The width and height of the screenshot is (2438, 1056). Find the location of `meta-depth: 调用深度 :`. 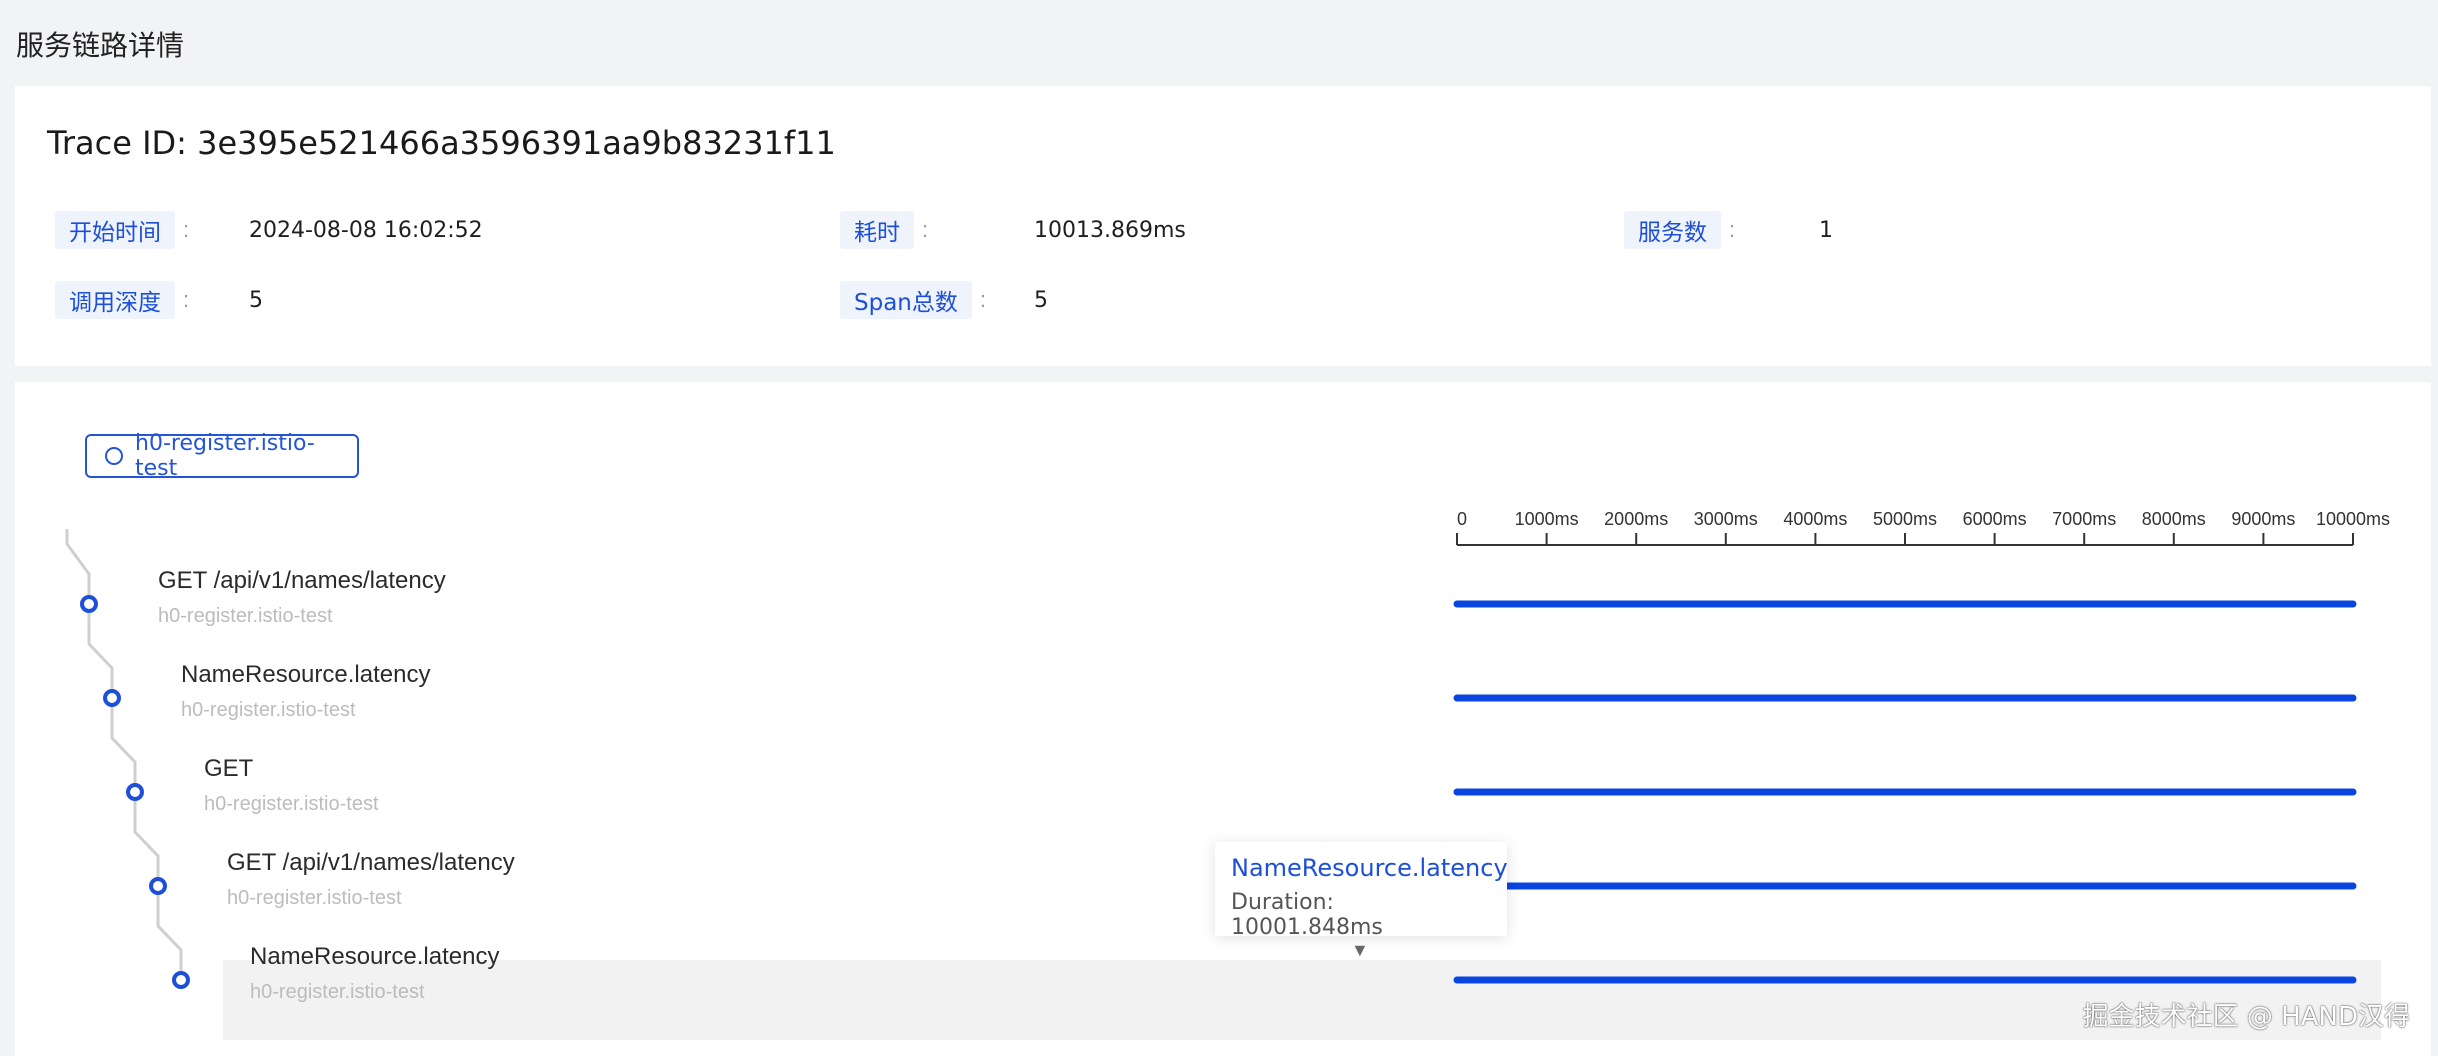

meta-depth: 调用深度 : is located at coordinates (122, 300).